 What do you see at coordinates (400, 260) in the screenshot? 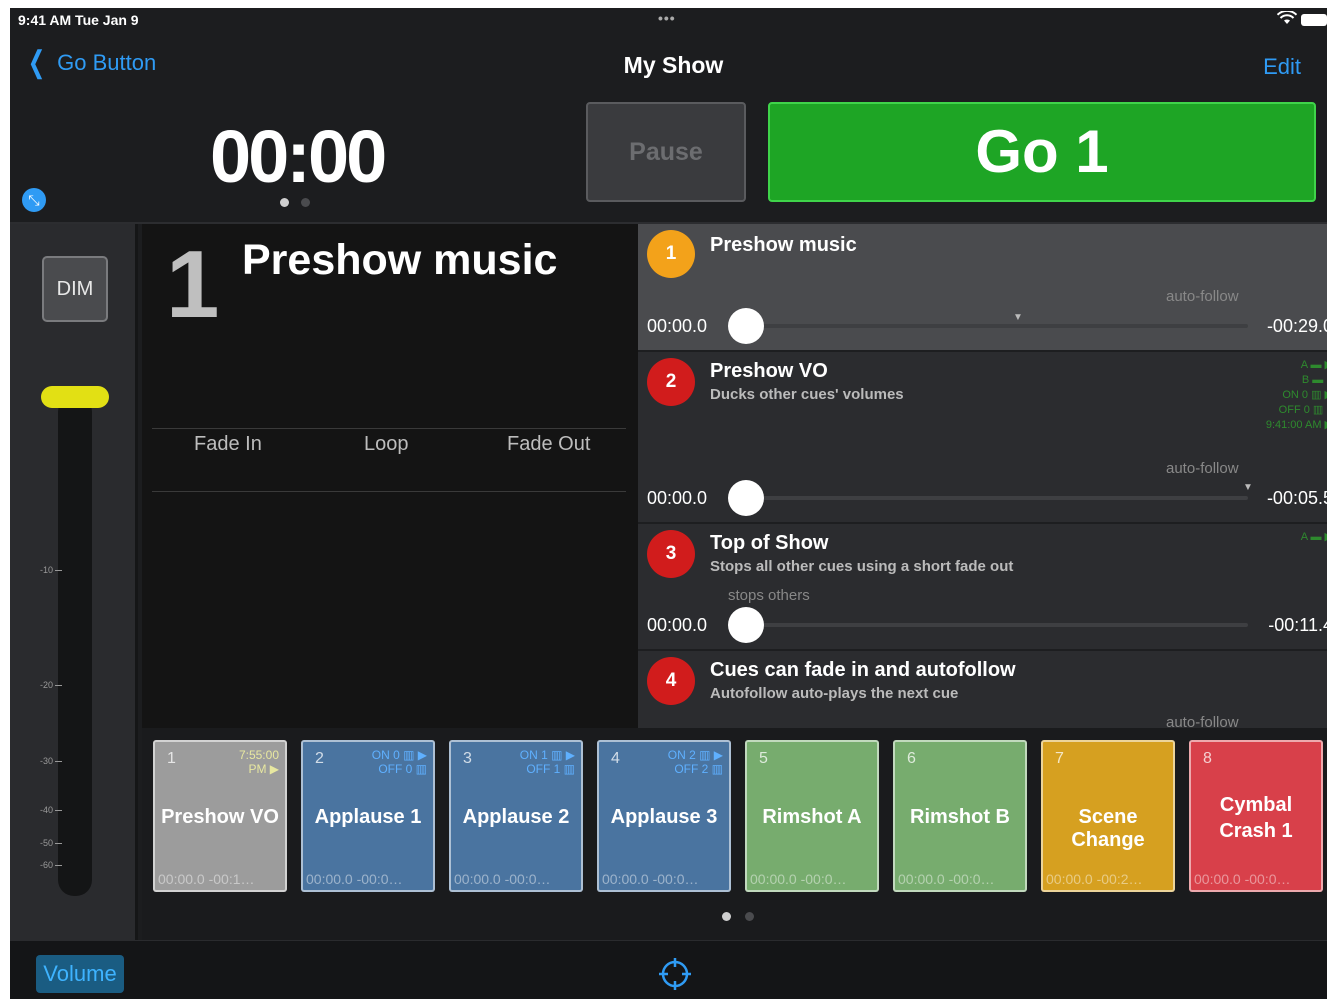
I see `current-cue-name: Preshow music` at bounding box center [400, 260].